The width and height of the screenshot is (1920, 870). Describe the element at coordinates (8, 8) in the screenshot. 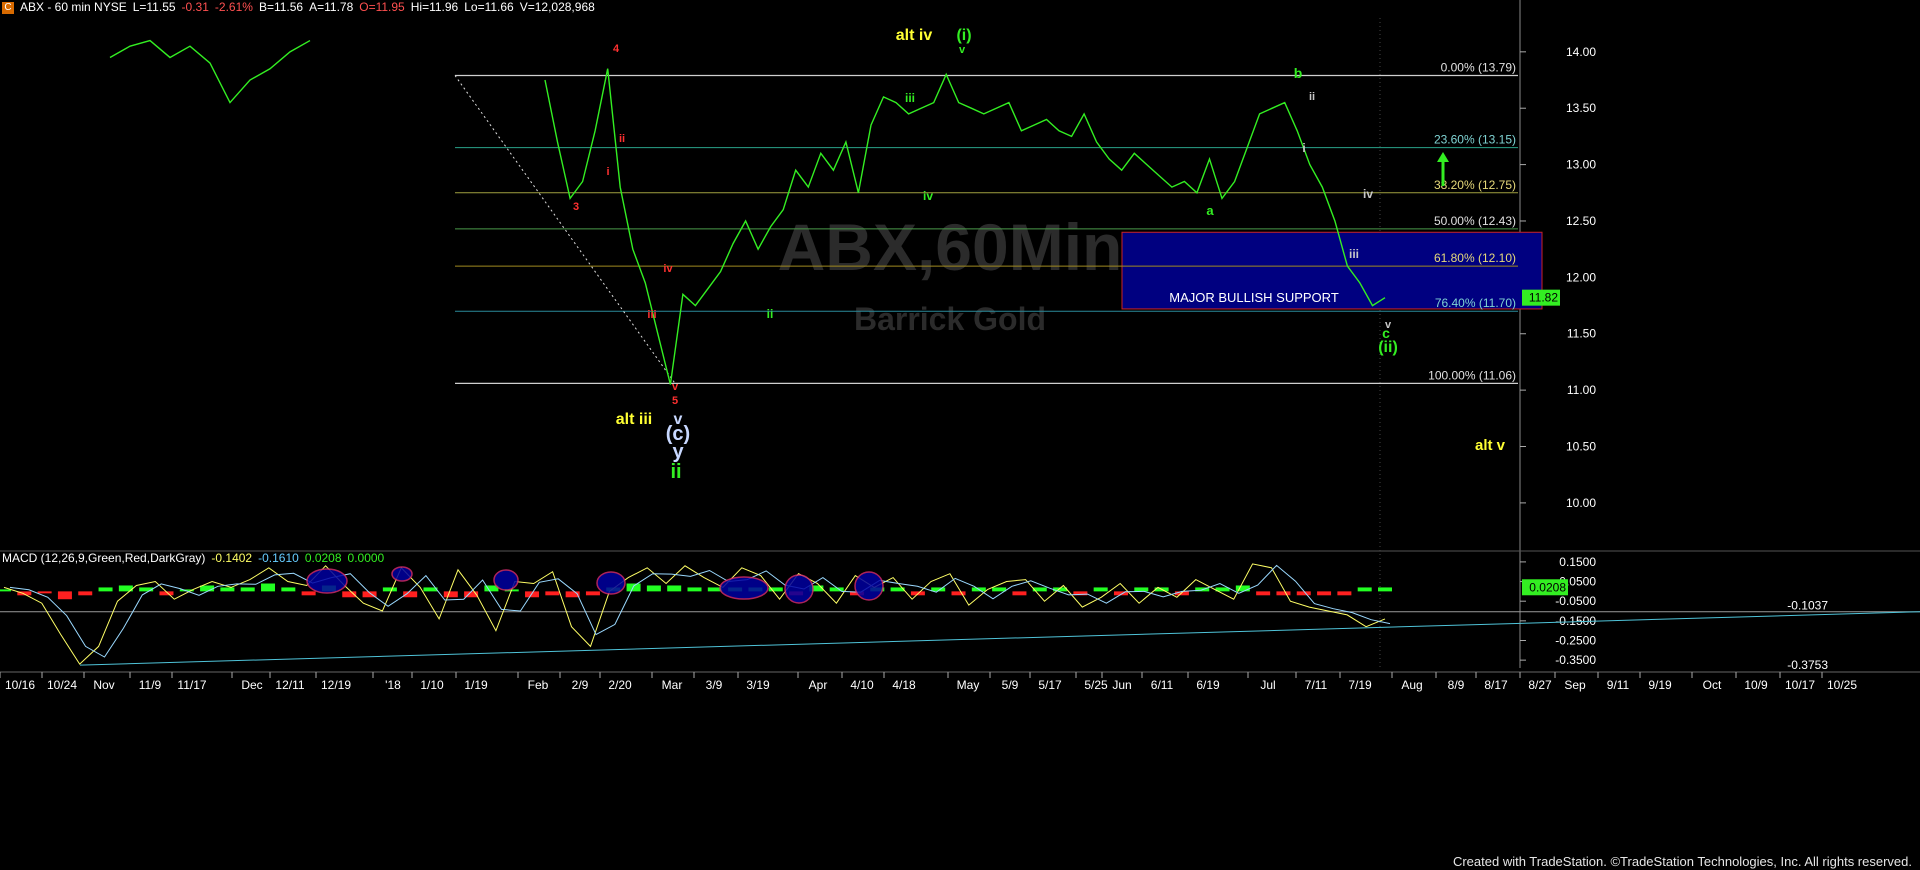

I see `symbol-icon: C` at that location.